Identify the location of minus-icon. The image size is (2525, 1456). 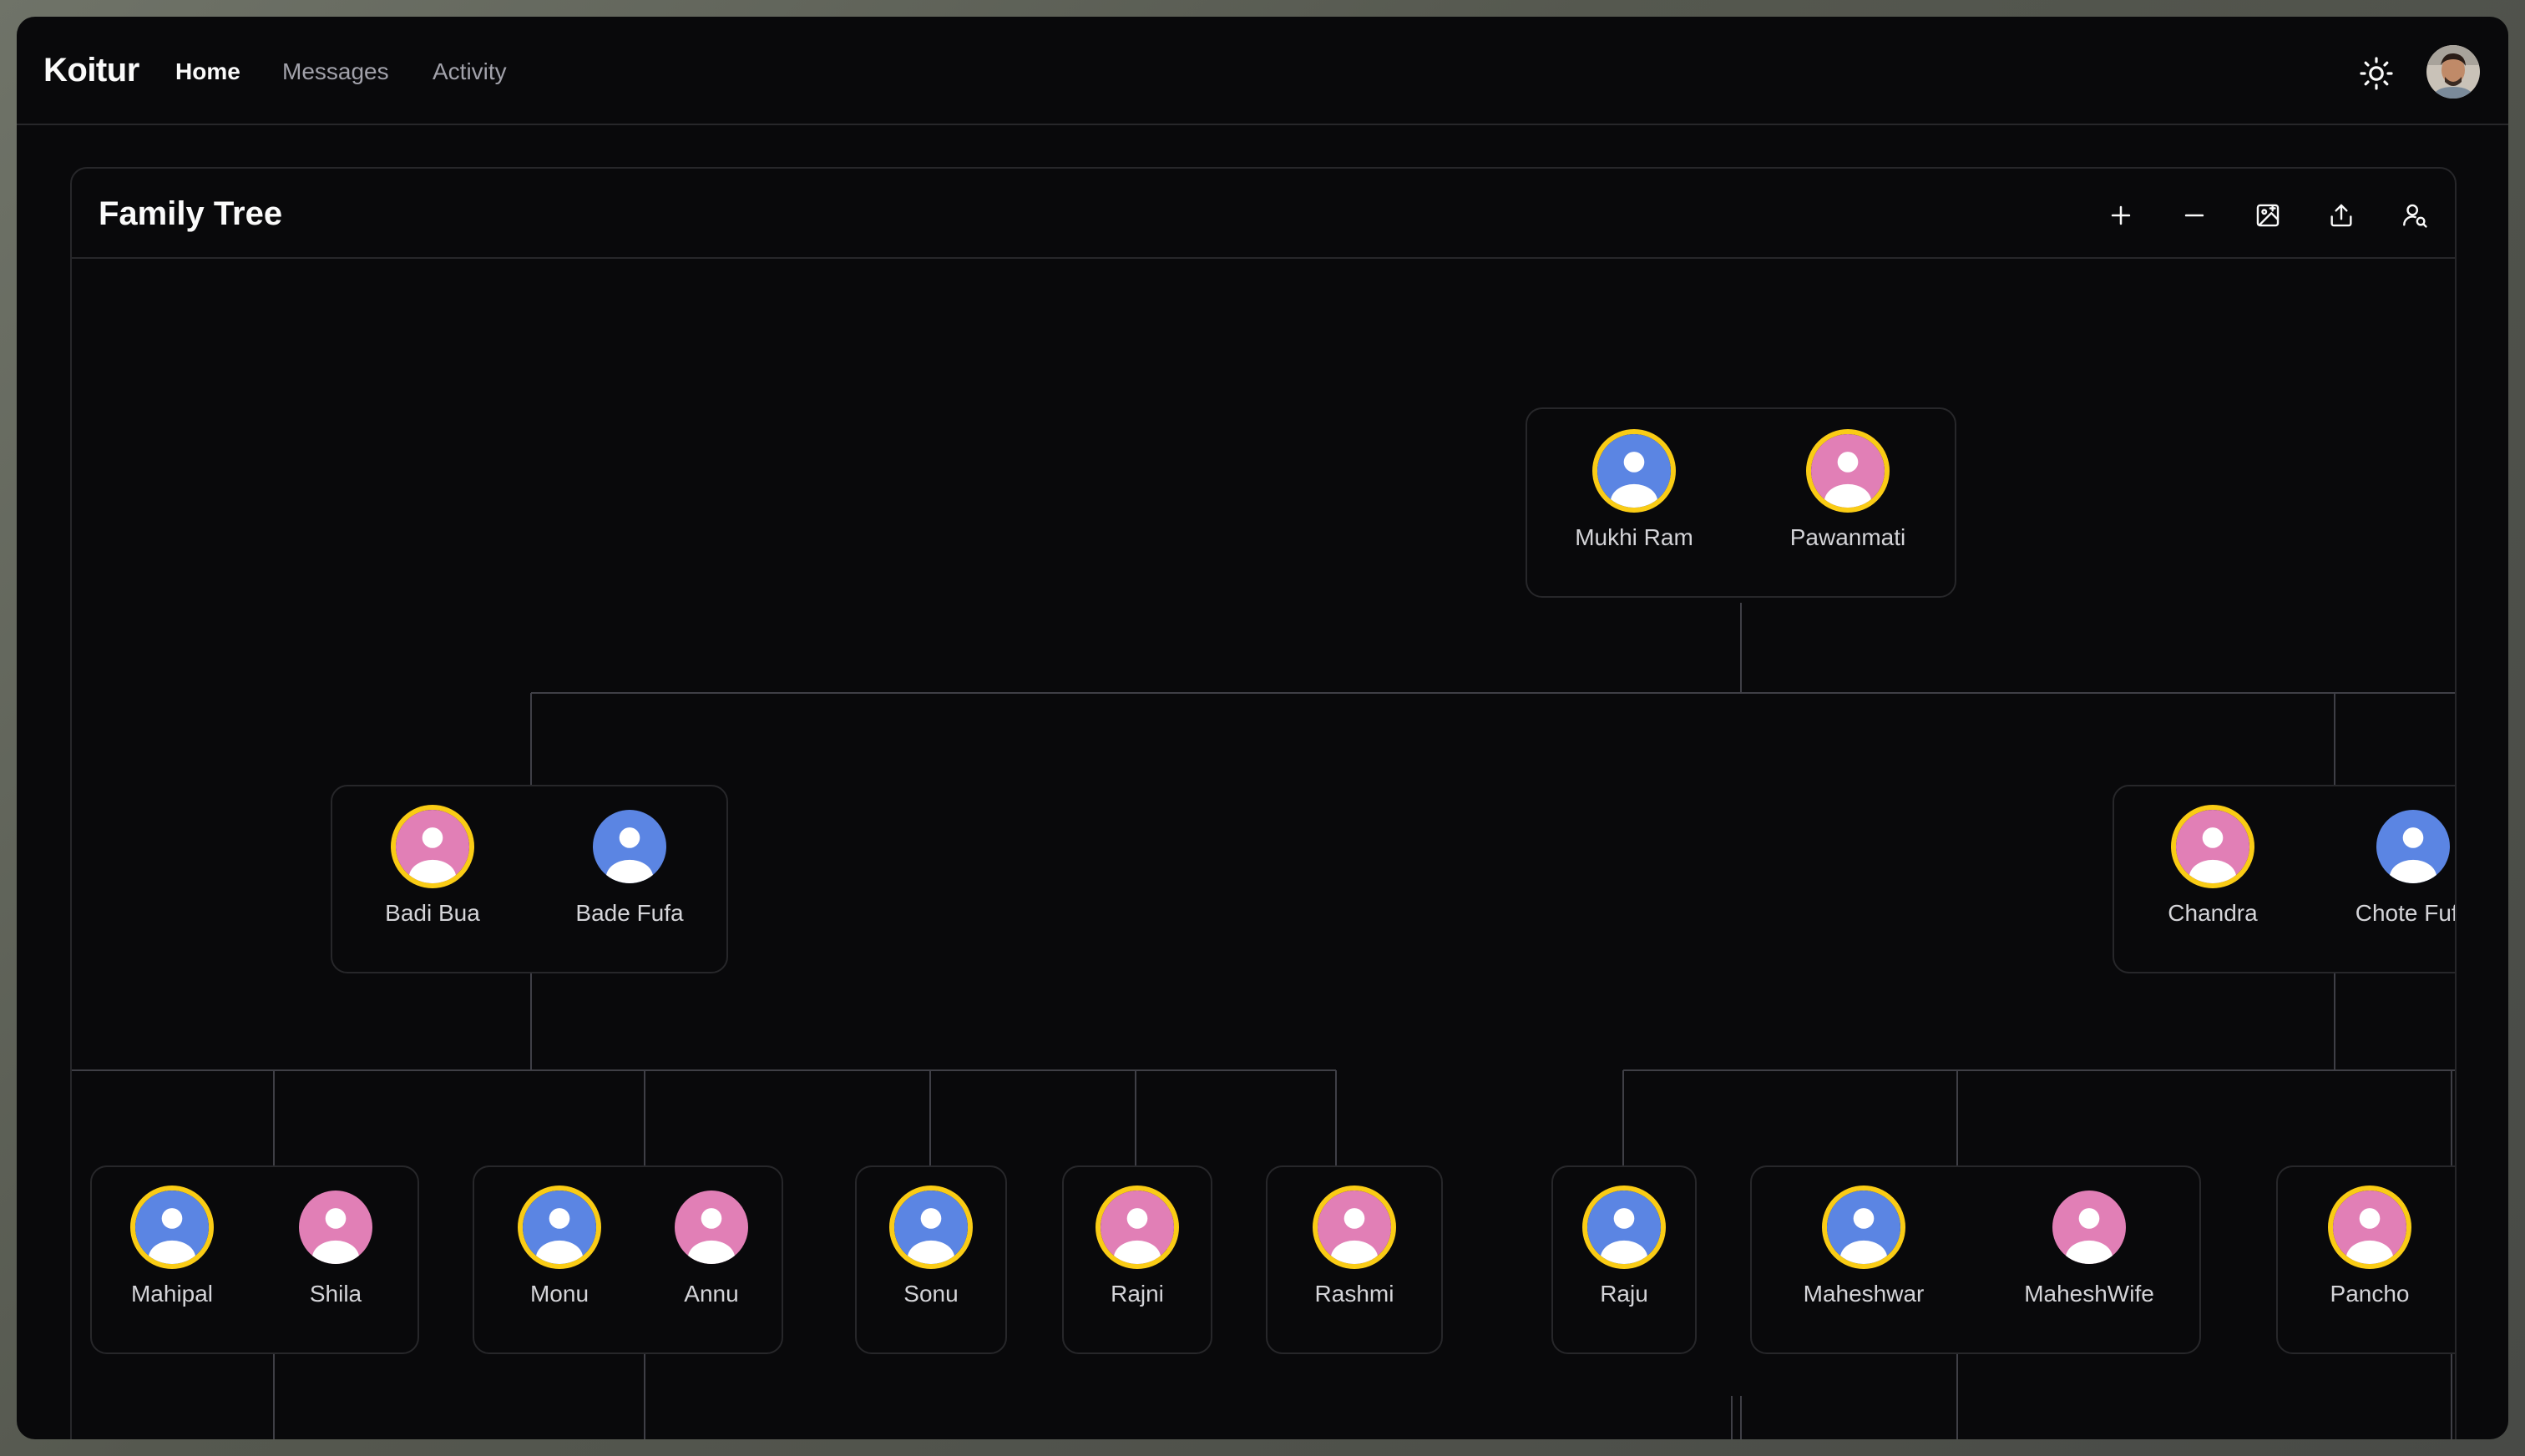
(2194, 215).